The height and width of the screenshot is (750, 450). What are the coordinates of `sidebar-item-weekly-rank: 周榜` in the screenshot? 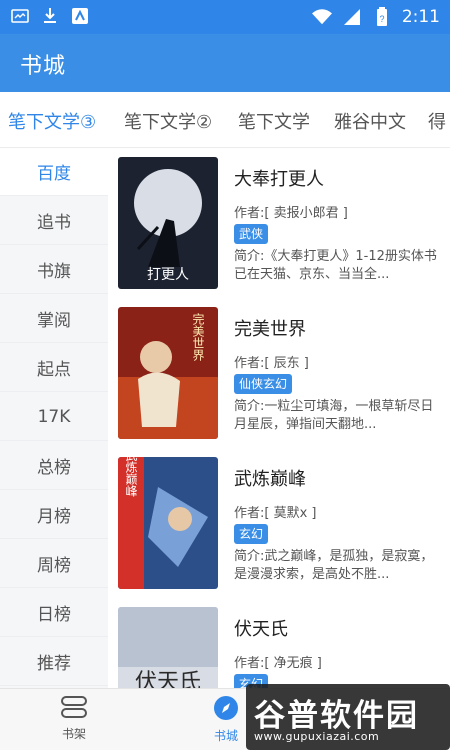 It's located at (54, 564).